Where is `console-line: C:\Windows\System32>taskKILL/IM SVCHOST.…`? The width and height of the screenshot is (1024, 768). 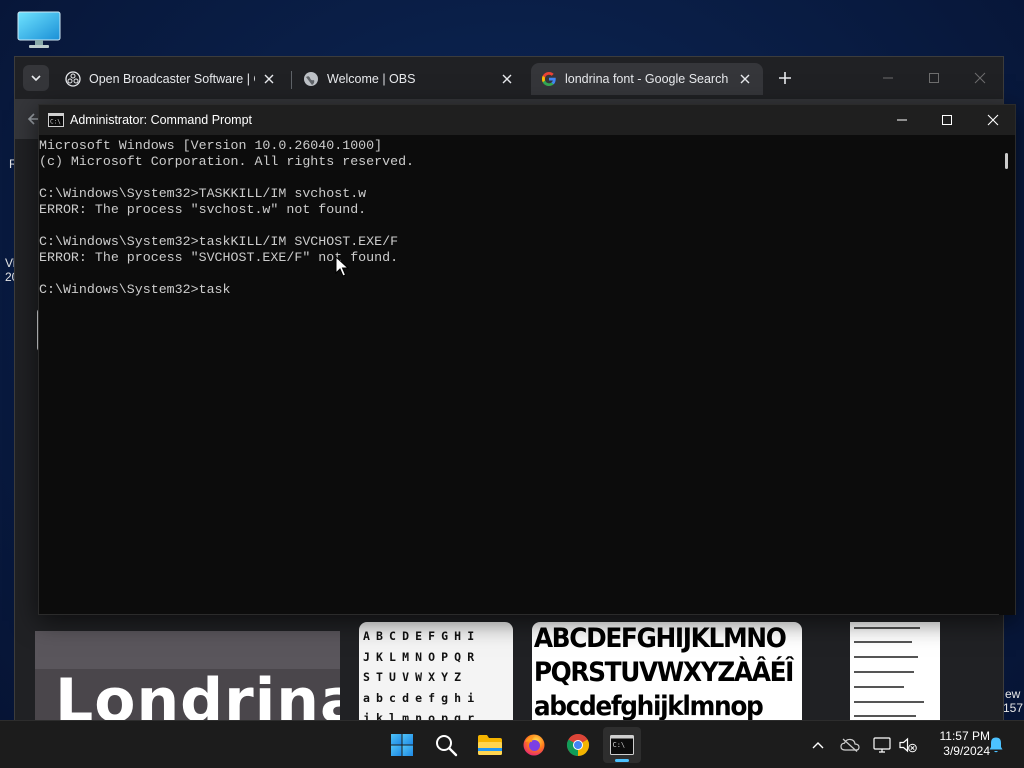 console-line: C:\Windows\System32>taskKILL/IM SVCHOST.… is located at coordinates (219, 241).